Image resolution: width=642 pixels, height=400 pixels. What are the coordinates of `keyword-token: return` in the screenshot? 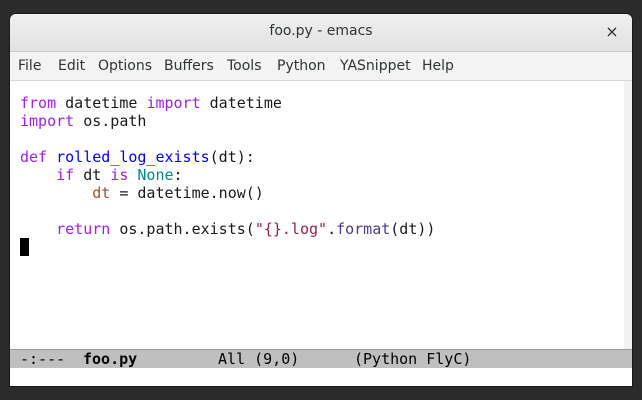 It's located at (83, 229).